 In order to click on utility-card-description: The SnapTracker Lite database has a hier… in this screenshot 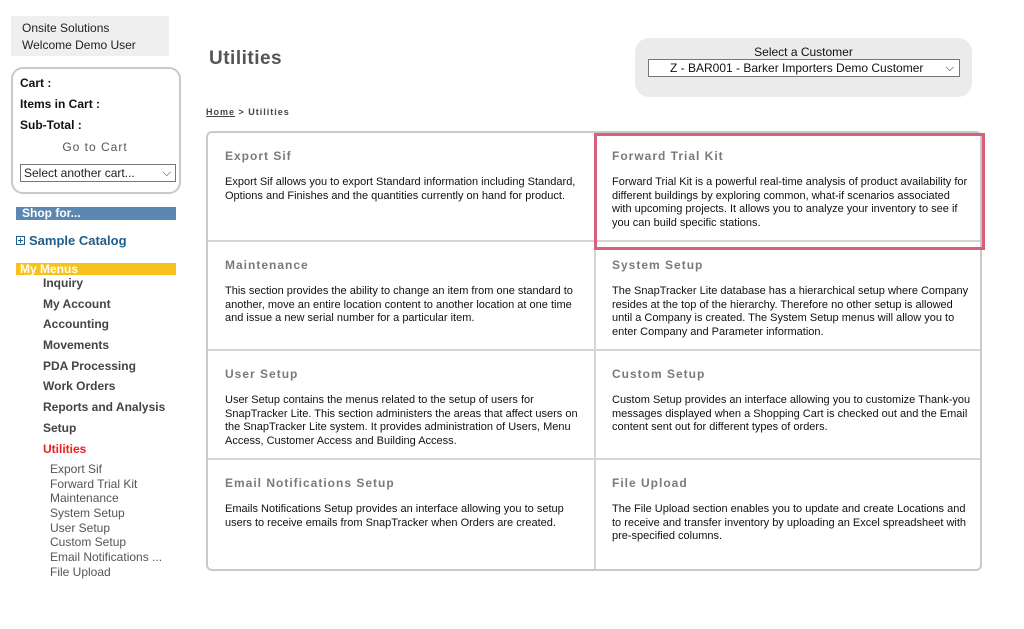, I will do `click(790, 311)`.